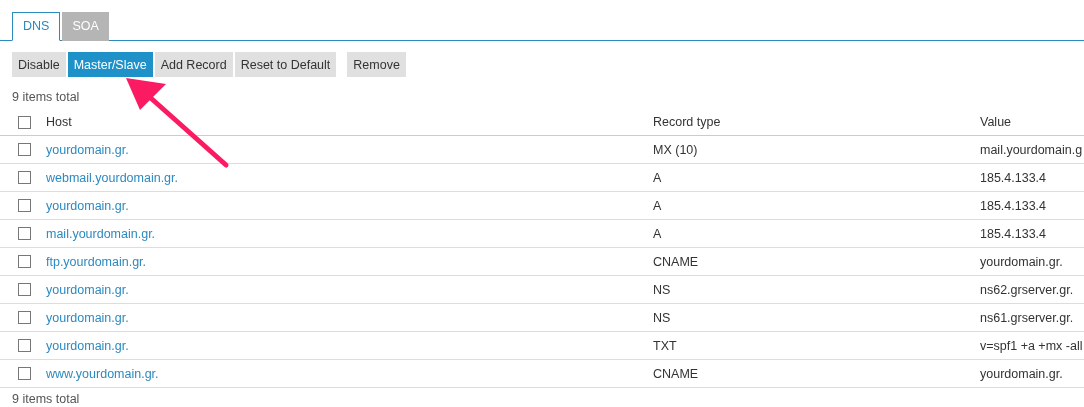 This screenshot has width=1084, height=407. Describe the element at coordinates (59, 122) in the screenshot. I see `column-header: Host` at that location.